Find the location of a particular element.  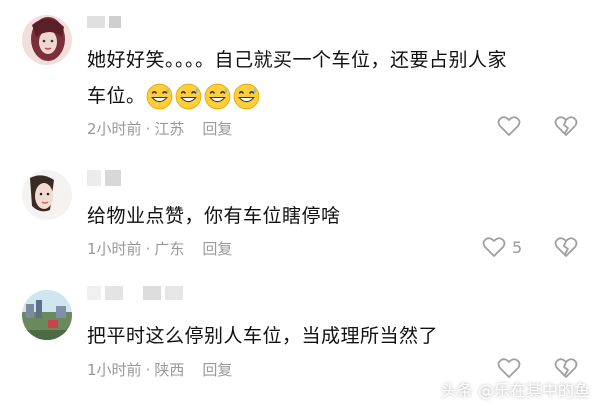

comment-meta: 2小时前 · 江苏 回复 is located at coordinates (159, 128).